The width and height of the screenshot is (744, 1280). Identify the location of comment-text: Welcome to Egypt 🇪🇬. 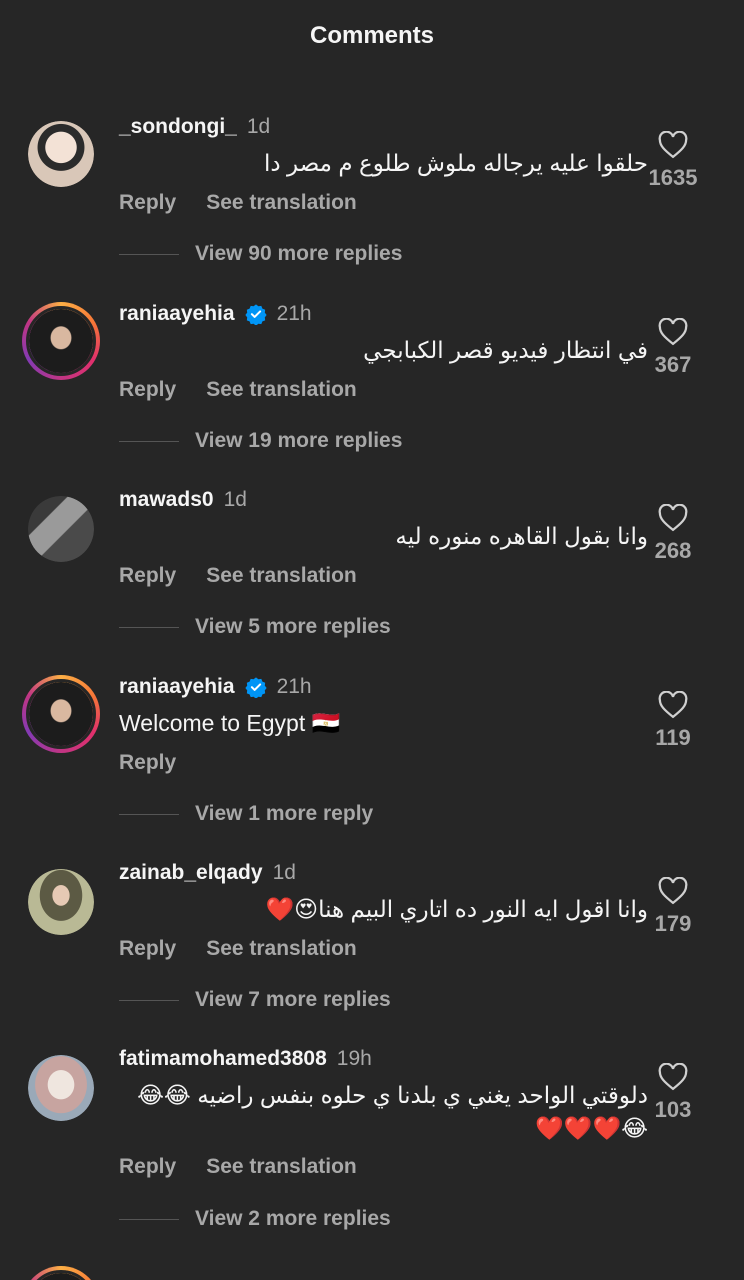
(230, 723).